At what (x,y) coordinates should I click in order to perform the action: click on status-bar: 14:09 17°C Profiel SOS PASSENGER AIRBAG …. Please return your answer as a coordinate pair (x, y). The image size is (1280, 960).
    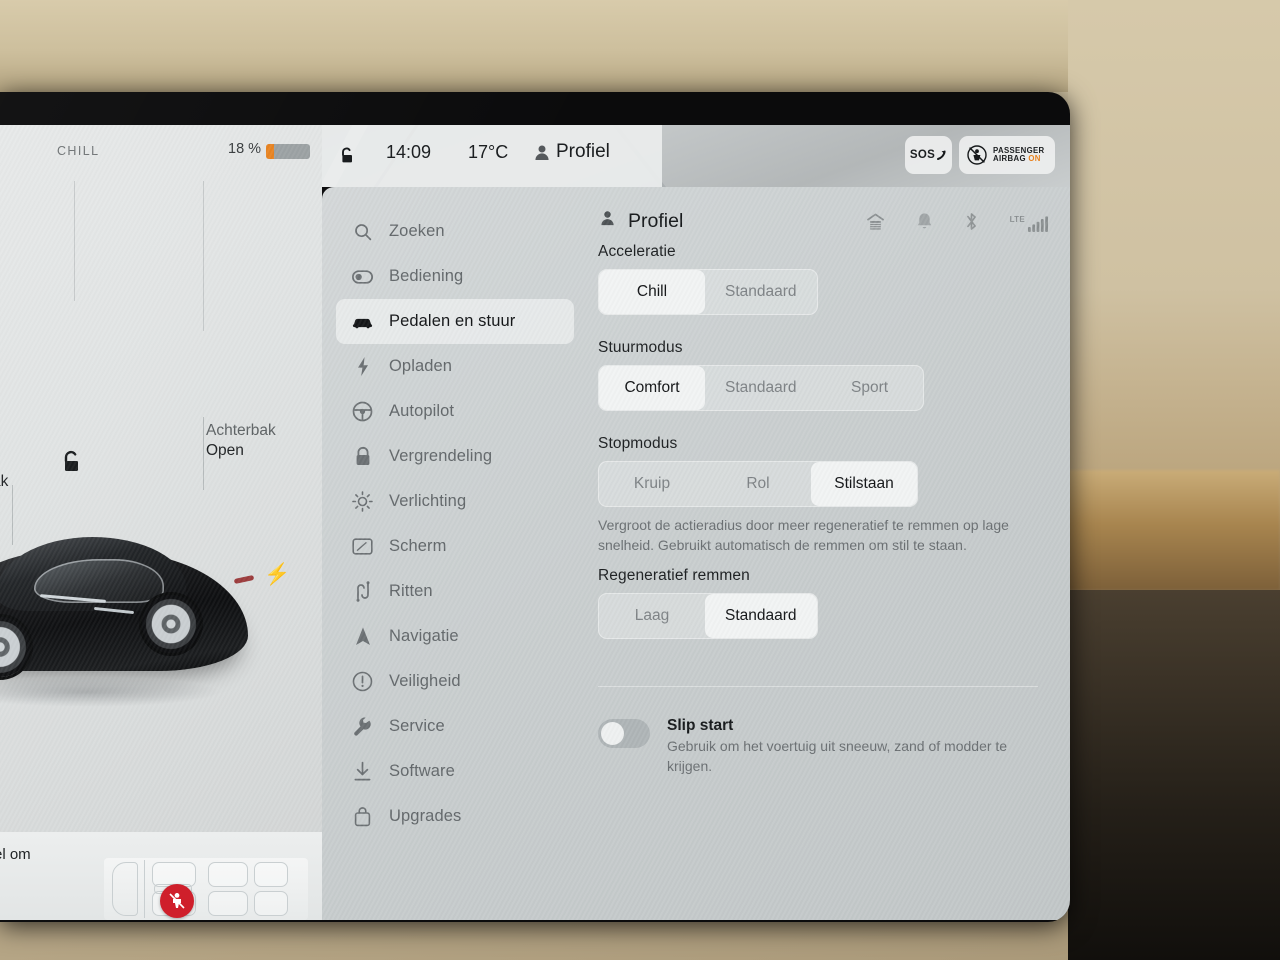
    Looking at the image, I should click on (696, 156).